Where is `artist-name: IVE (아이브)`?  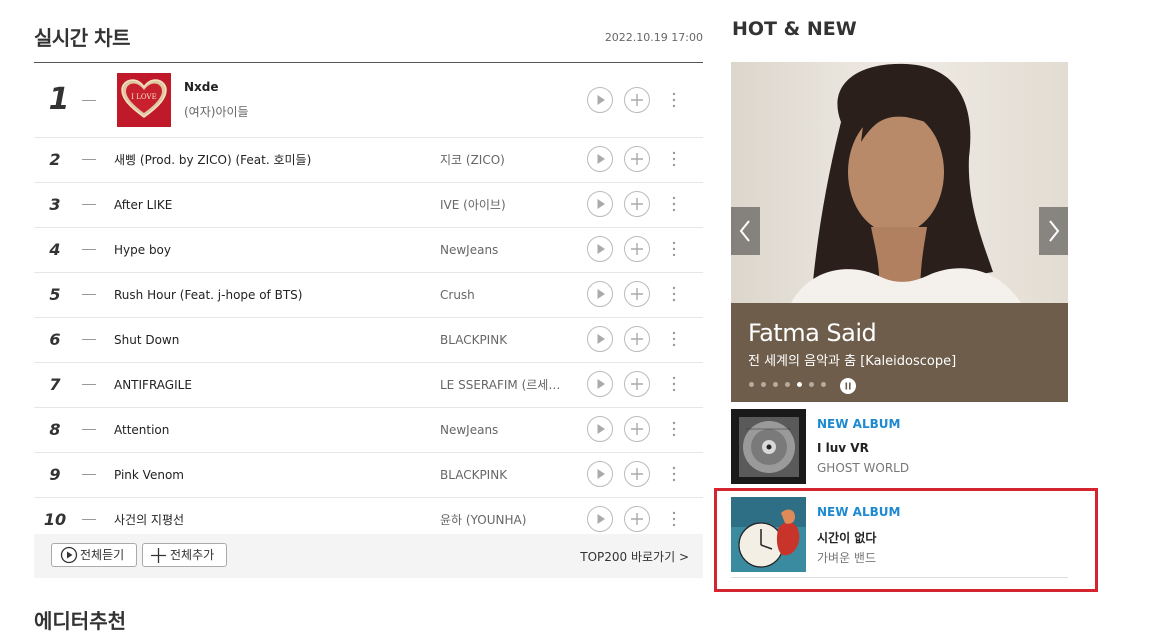
artist-name: IVE (아이브) is located at coordinates (505, 205).